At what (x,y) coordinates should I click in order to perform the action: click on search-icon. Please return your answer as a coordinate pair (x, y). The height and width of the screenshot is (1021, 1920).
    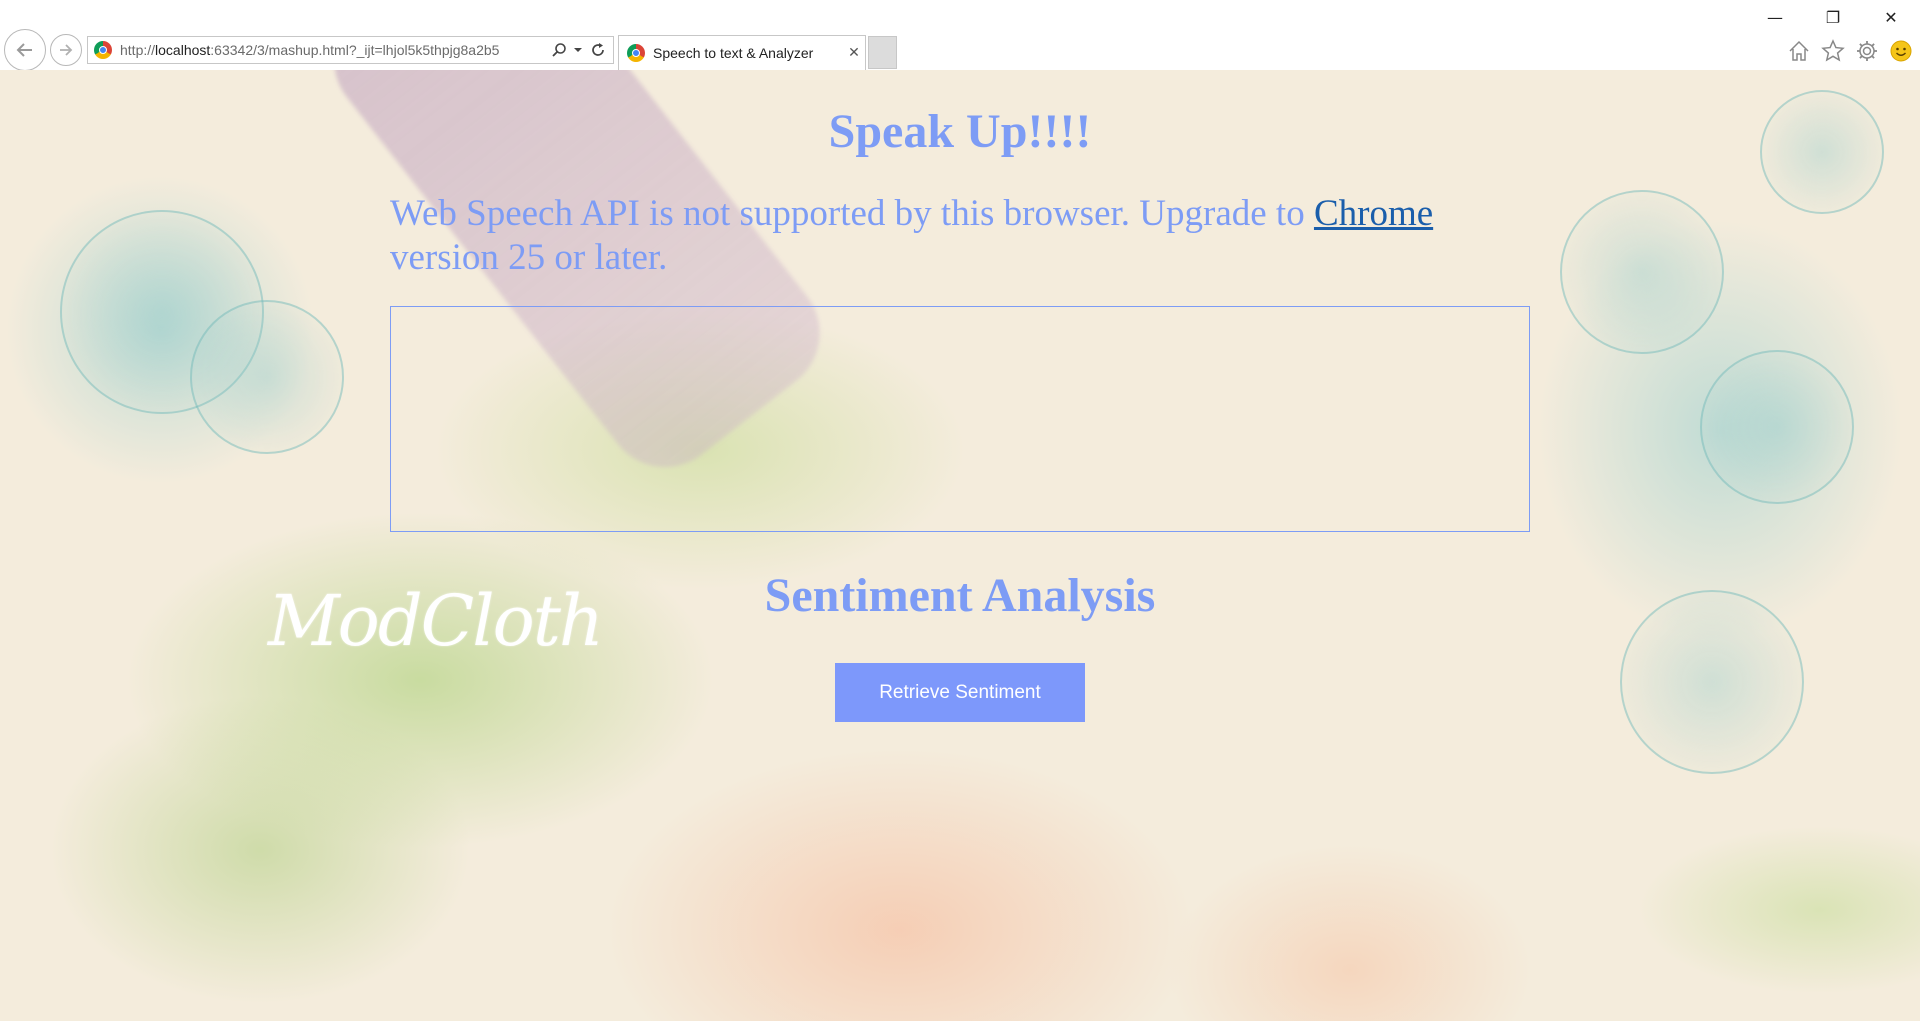
    Looking at the image, I should click on (559, 50).